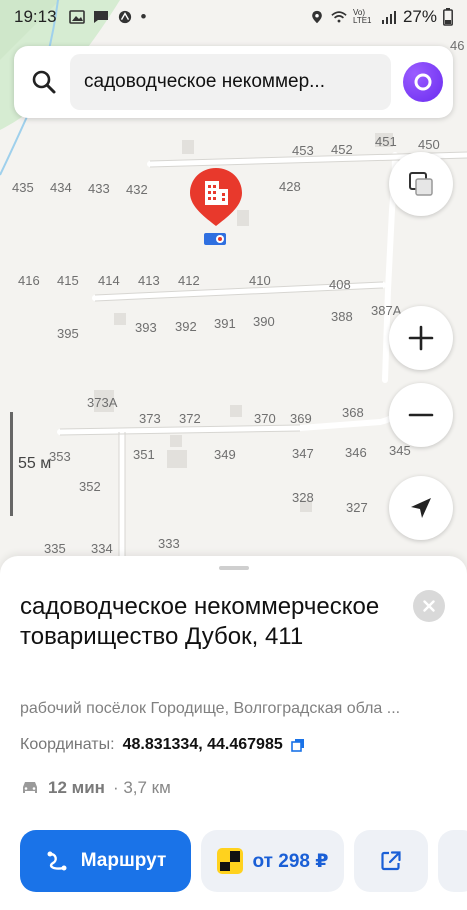 The height and width of the screenshot is (910, 467). Describe the element at coordinates (67, 744) in the screenshot. I see `coordinates-label: Координаты:` at that location.